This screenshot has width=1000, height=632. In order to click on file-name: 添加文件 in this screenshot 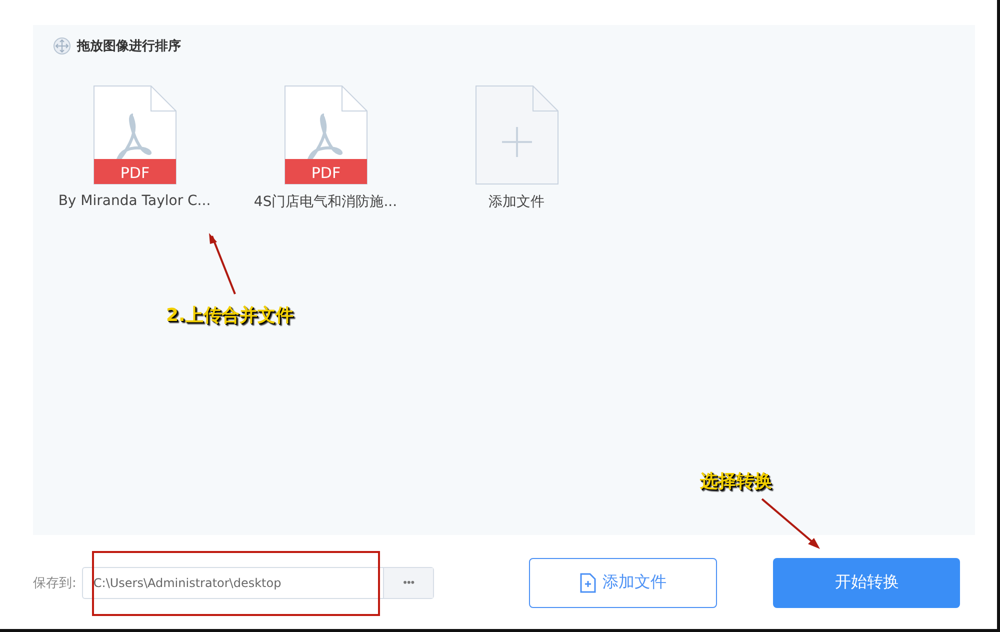, I will do `click(516, 202)`.